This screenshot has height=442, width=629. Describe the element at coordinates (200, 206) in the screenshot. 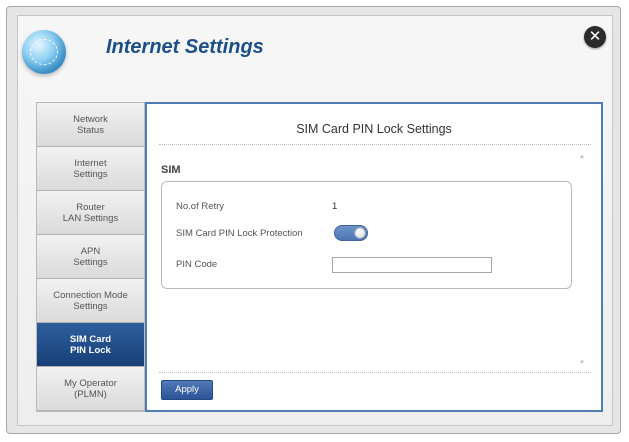

I see `retry-count-label: No.of Retry` at that location.